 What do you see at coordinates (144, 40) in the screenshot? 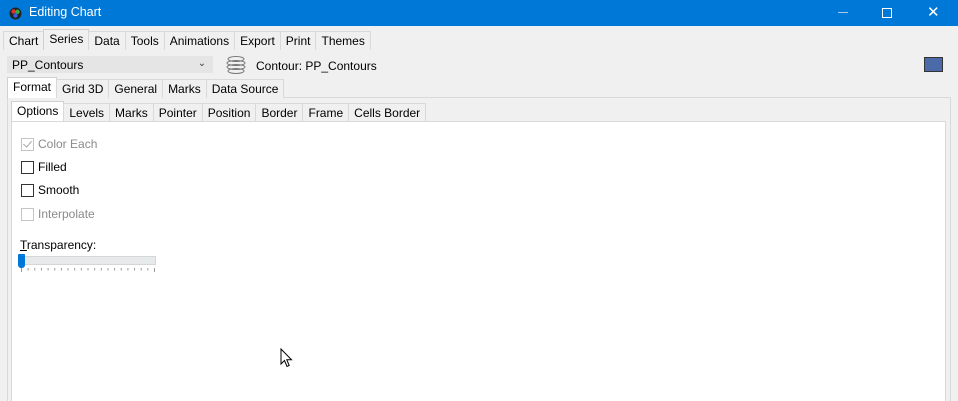
I see `tab-tools: Tools` at bounding box center [144, 40].